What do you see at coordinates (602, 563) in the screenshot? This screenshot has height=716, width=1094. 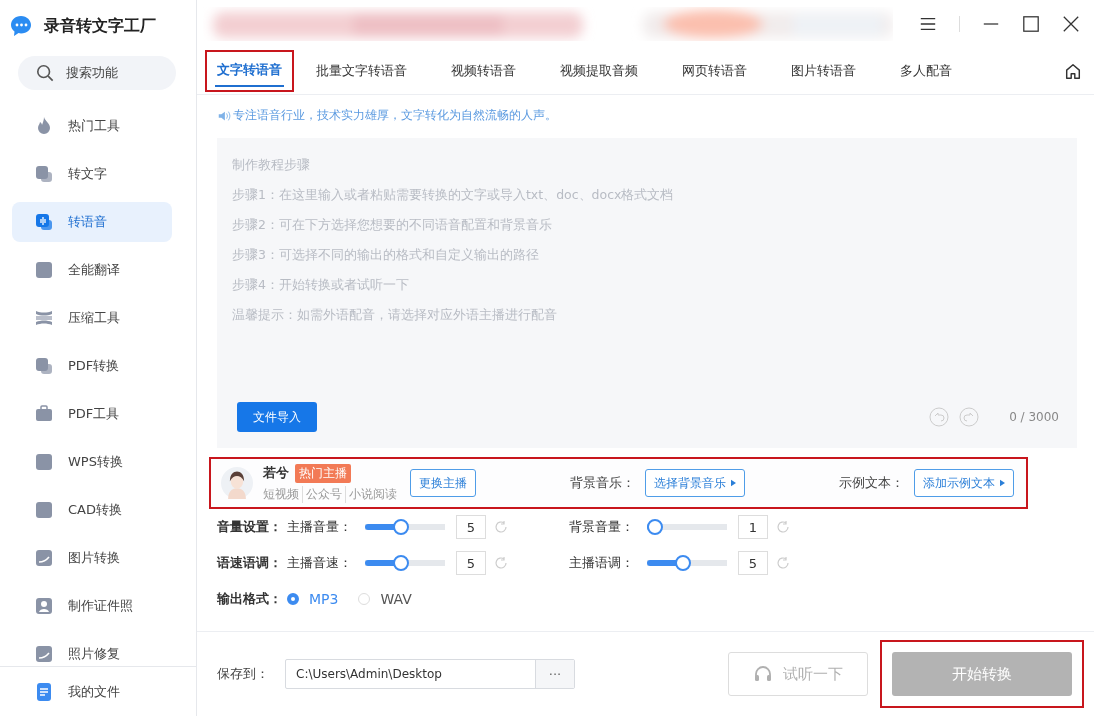 I see `slider-label: 主播语调：` at bounding box center [602, 563].